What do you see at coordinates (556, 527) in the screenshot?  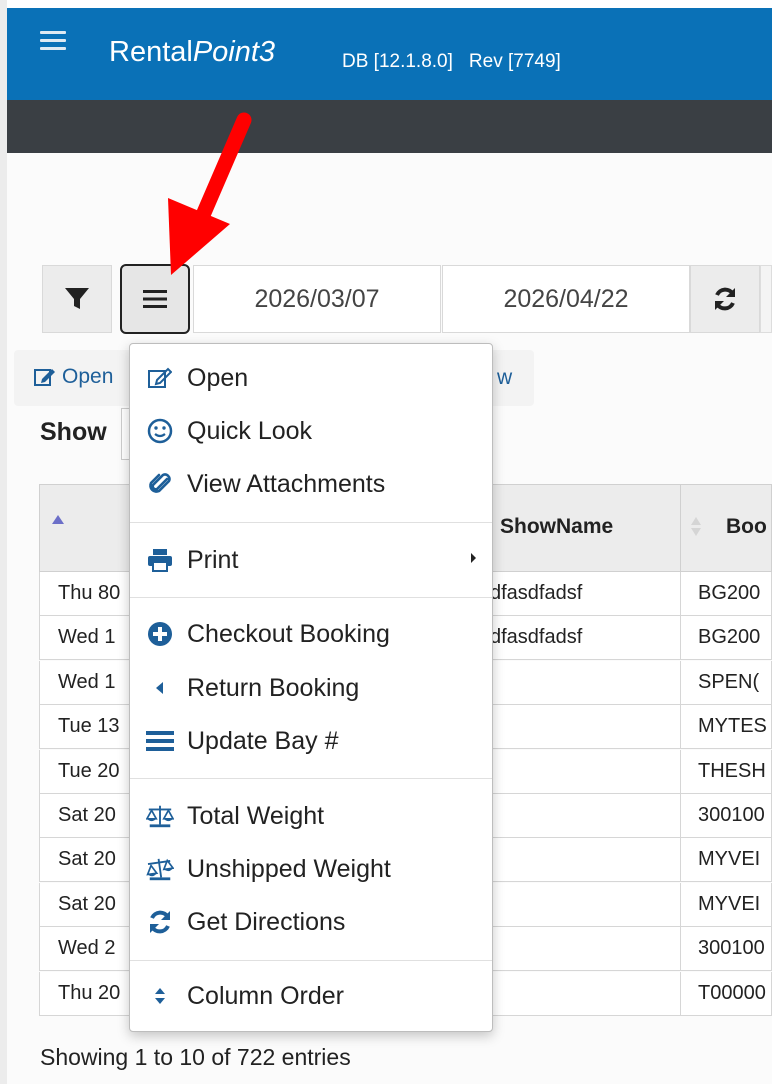 I see `col-header-showname: ShowName` at bounding box center [556, 527].